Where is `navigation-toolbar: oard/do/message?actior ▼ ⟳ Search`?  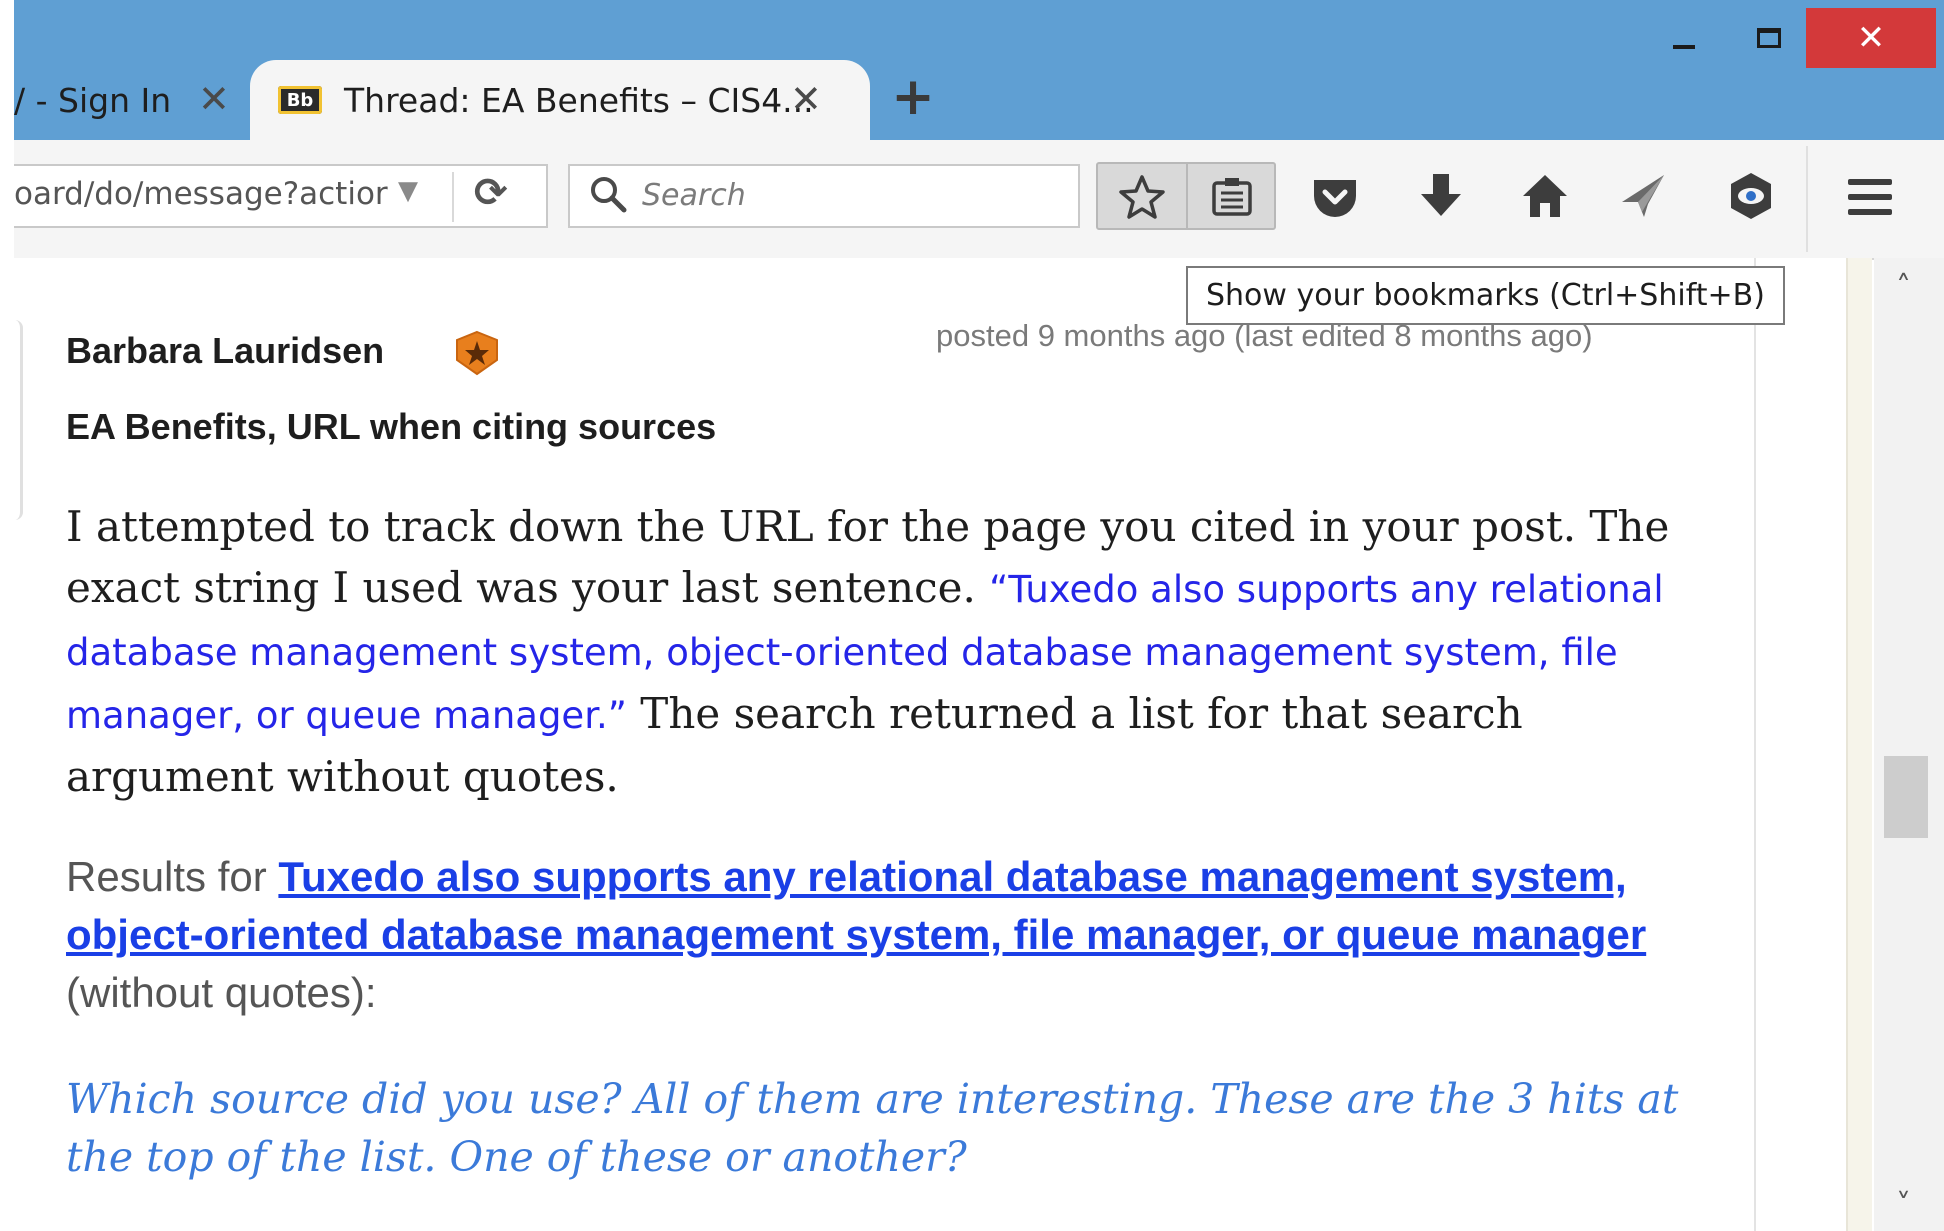
navigation-toolbar: oard/do/message?actior ▼ ⟳ Search is located at coordinates (972, 200).